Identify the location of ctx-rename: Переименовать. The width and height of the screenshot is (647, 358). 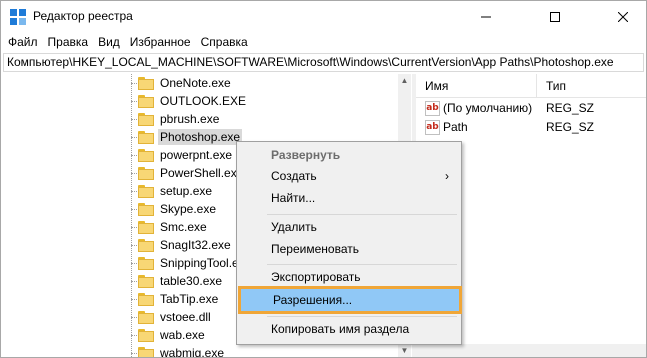
(349, 249).